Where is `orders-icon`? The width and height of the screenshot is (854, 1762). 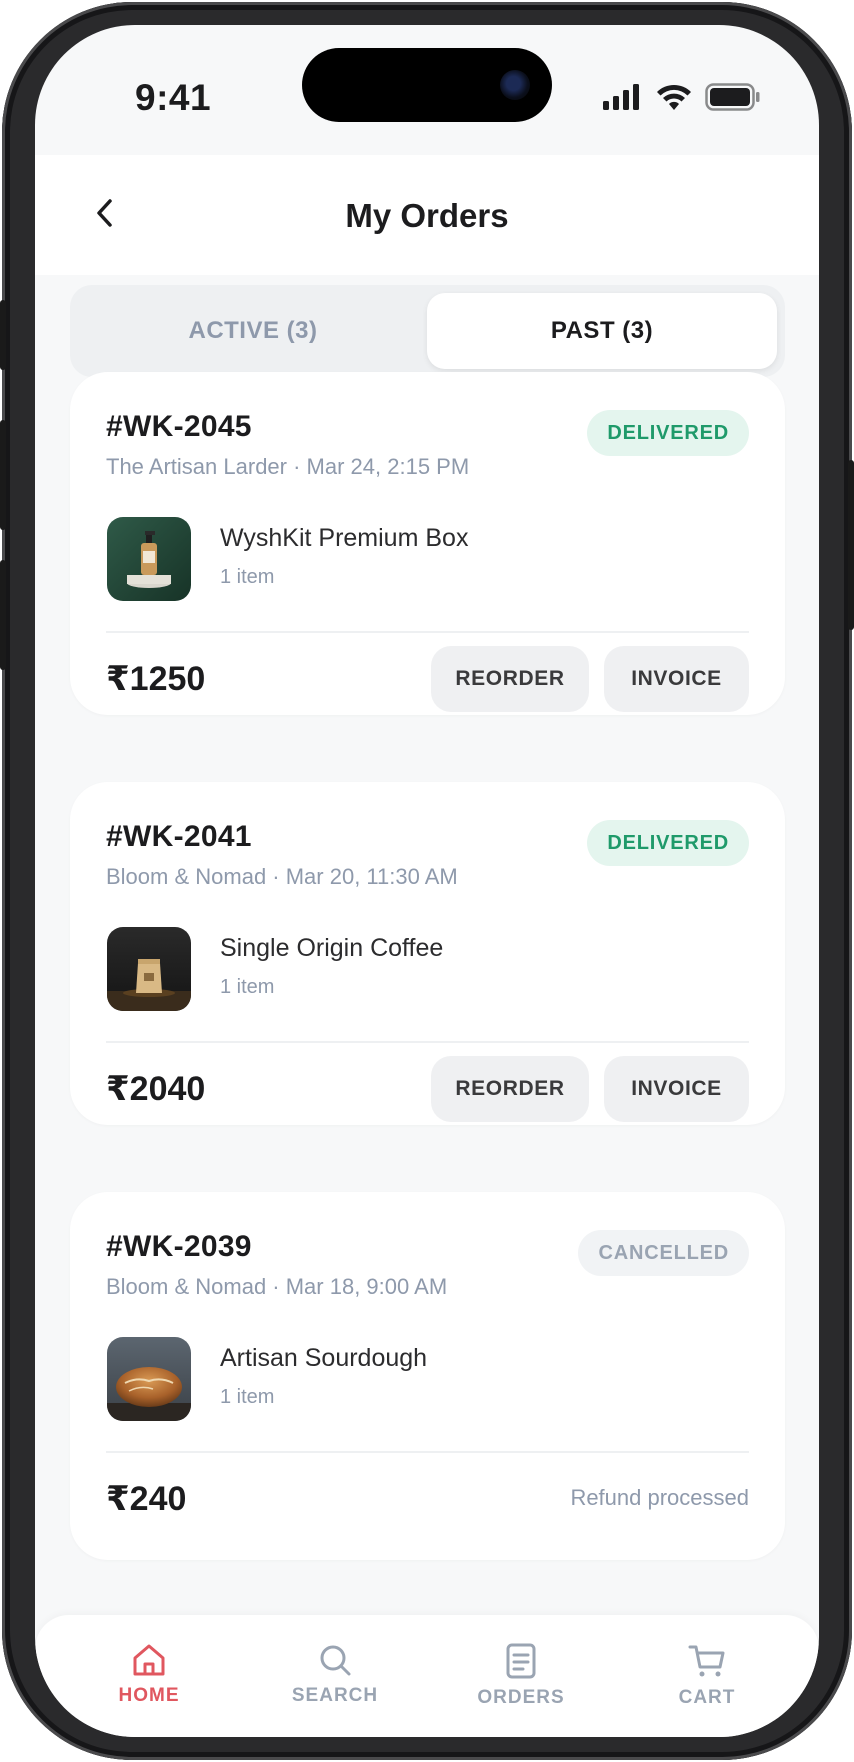
orders-icon is located at coordinates (521, 1661).